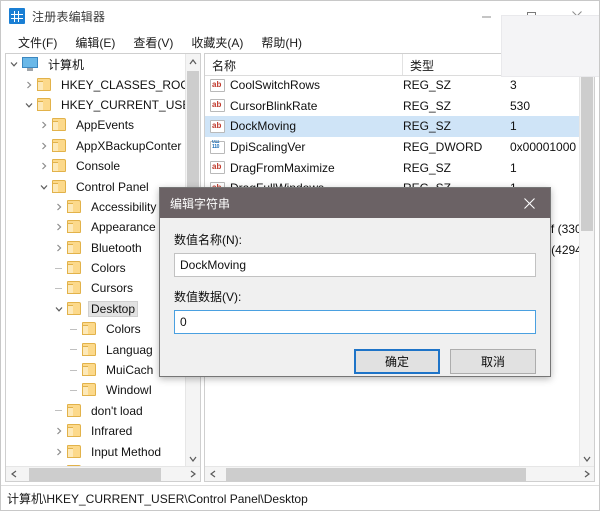 The image size is (600, 511). I want to click on value-name-label: 数值名称(N):, so click(208, 240).